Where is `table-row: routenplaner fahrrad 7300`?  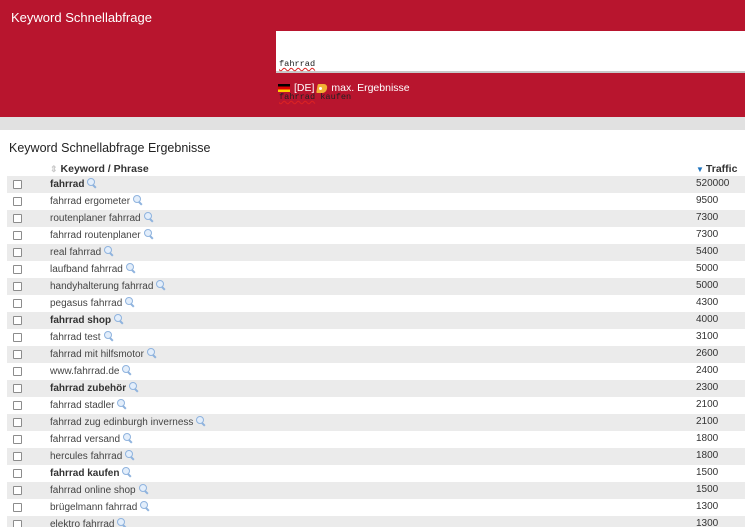 table-row: routenplaner fahrrad 7300 is located at coordinates (376, 218).